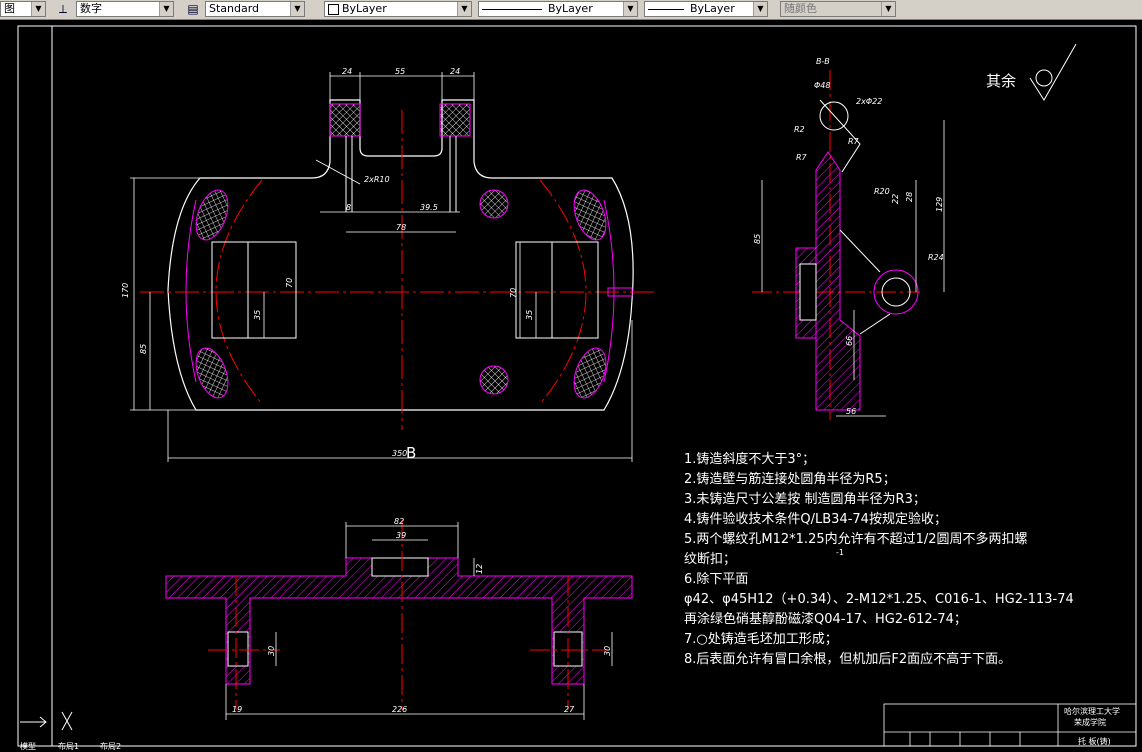  I want to click on dim-text: 27, so click(569, 709).